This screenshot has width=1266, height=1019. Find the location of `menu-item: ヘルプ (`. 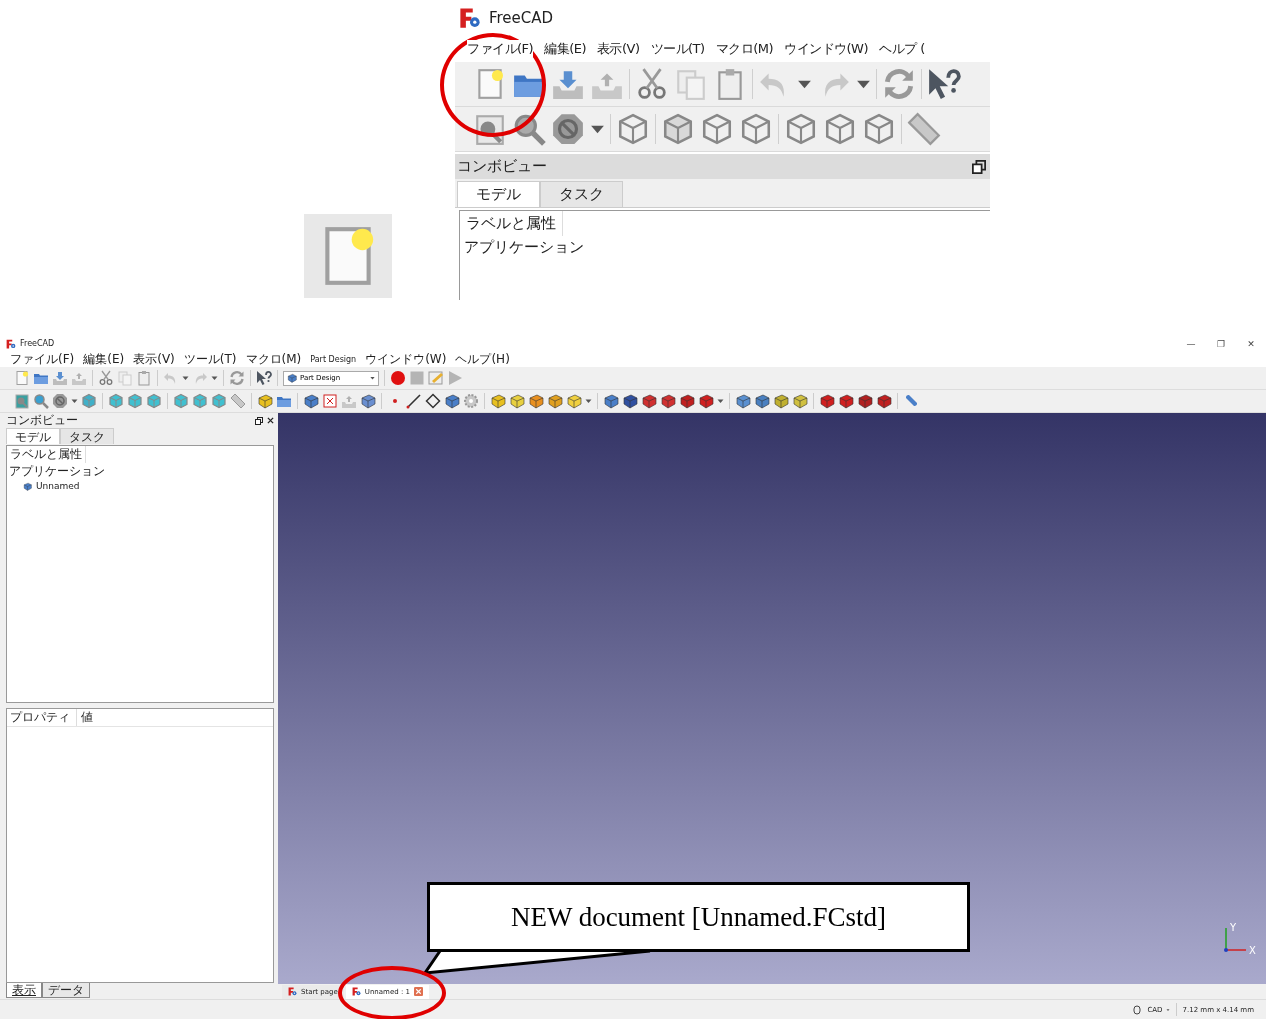

menu-item: ヘルプ ( is located at coordinates (902, 49).